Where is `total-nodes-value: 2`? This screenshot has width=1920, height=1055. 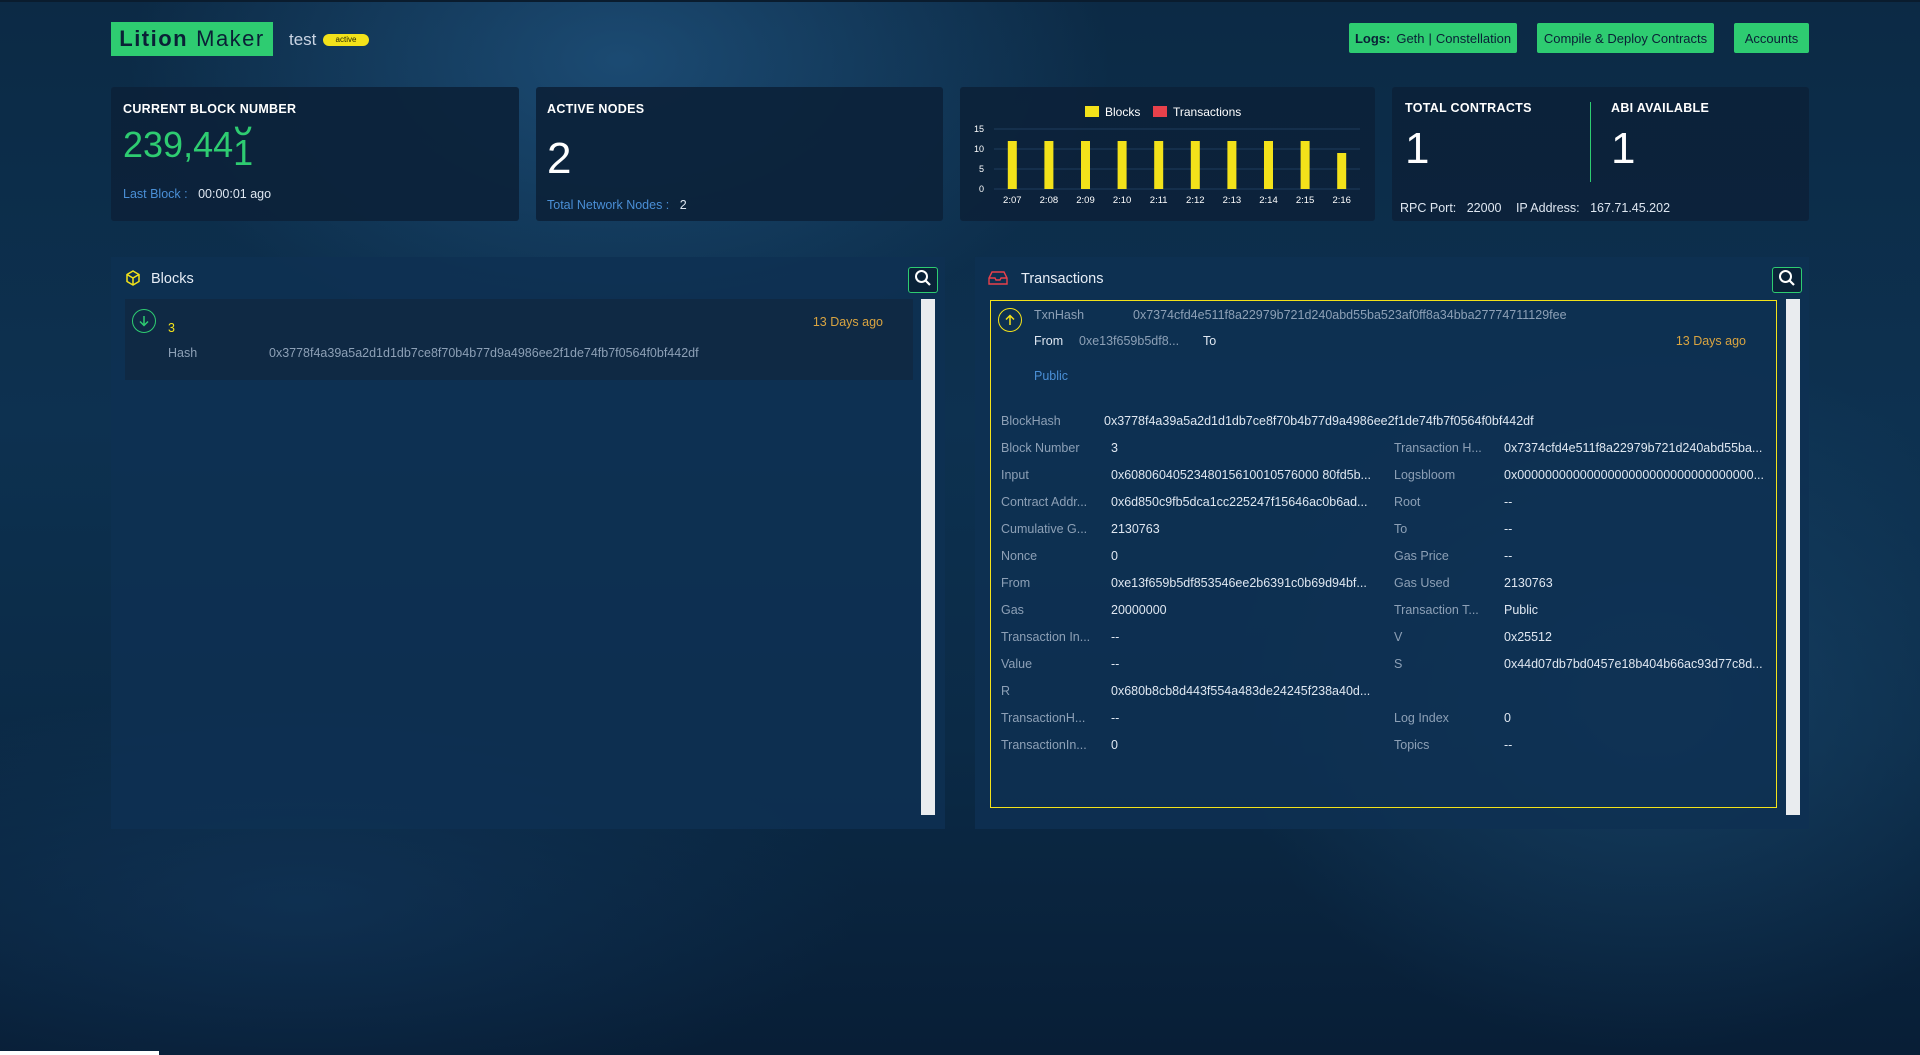
total-nodes-value: 2 is located at coordinates (683, 205).